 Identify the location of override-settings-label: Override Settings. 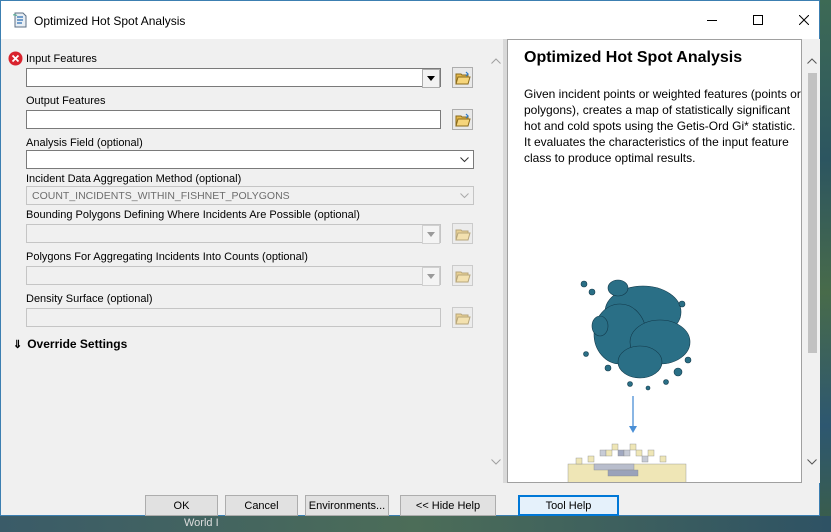
(77, 344).